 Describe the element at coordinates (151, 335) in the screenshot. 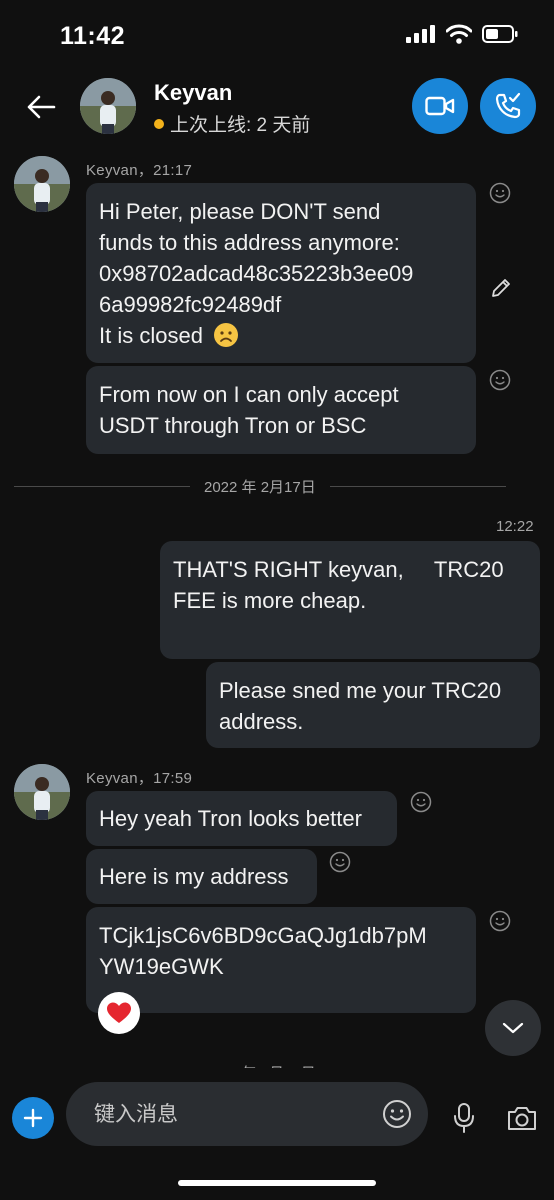

I see `message-text: It is closed` at that location.